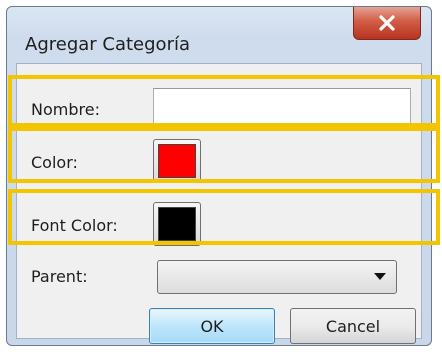 The height and width of the screenshot is (354, 442). What do you see at coordinates (74, 225) in the screenshot?
I see `font-color-label: Font Color:` at bounding box center [74, 225].